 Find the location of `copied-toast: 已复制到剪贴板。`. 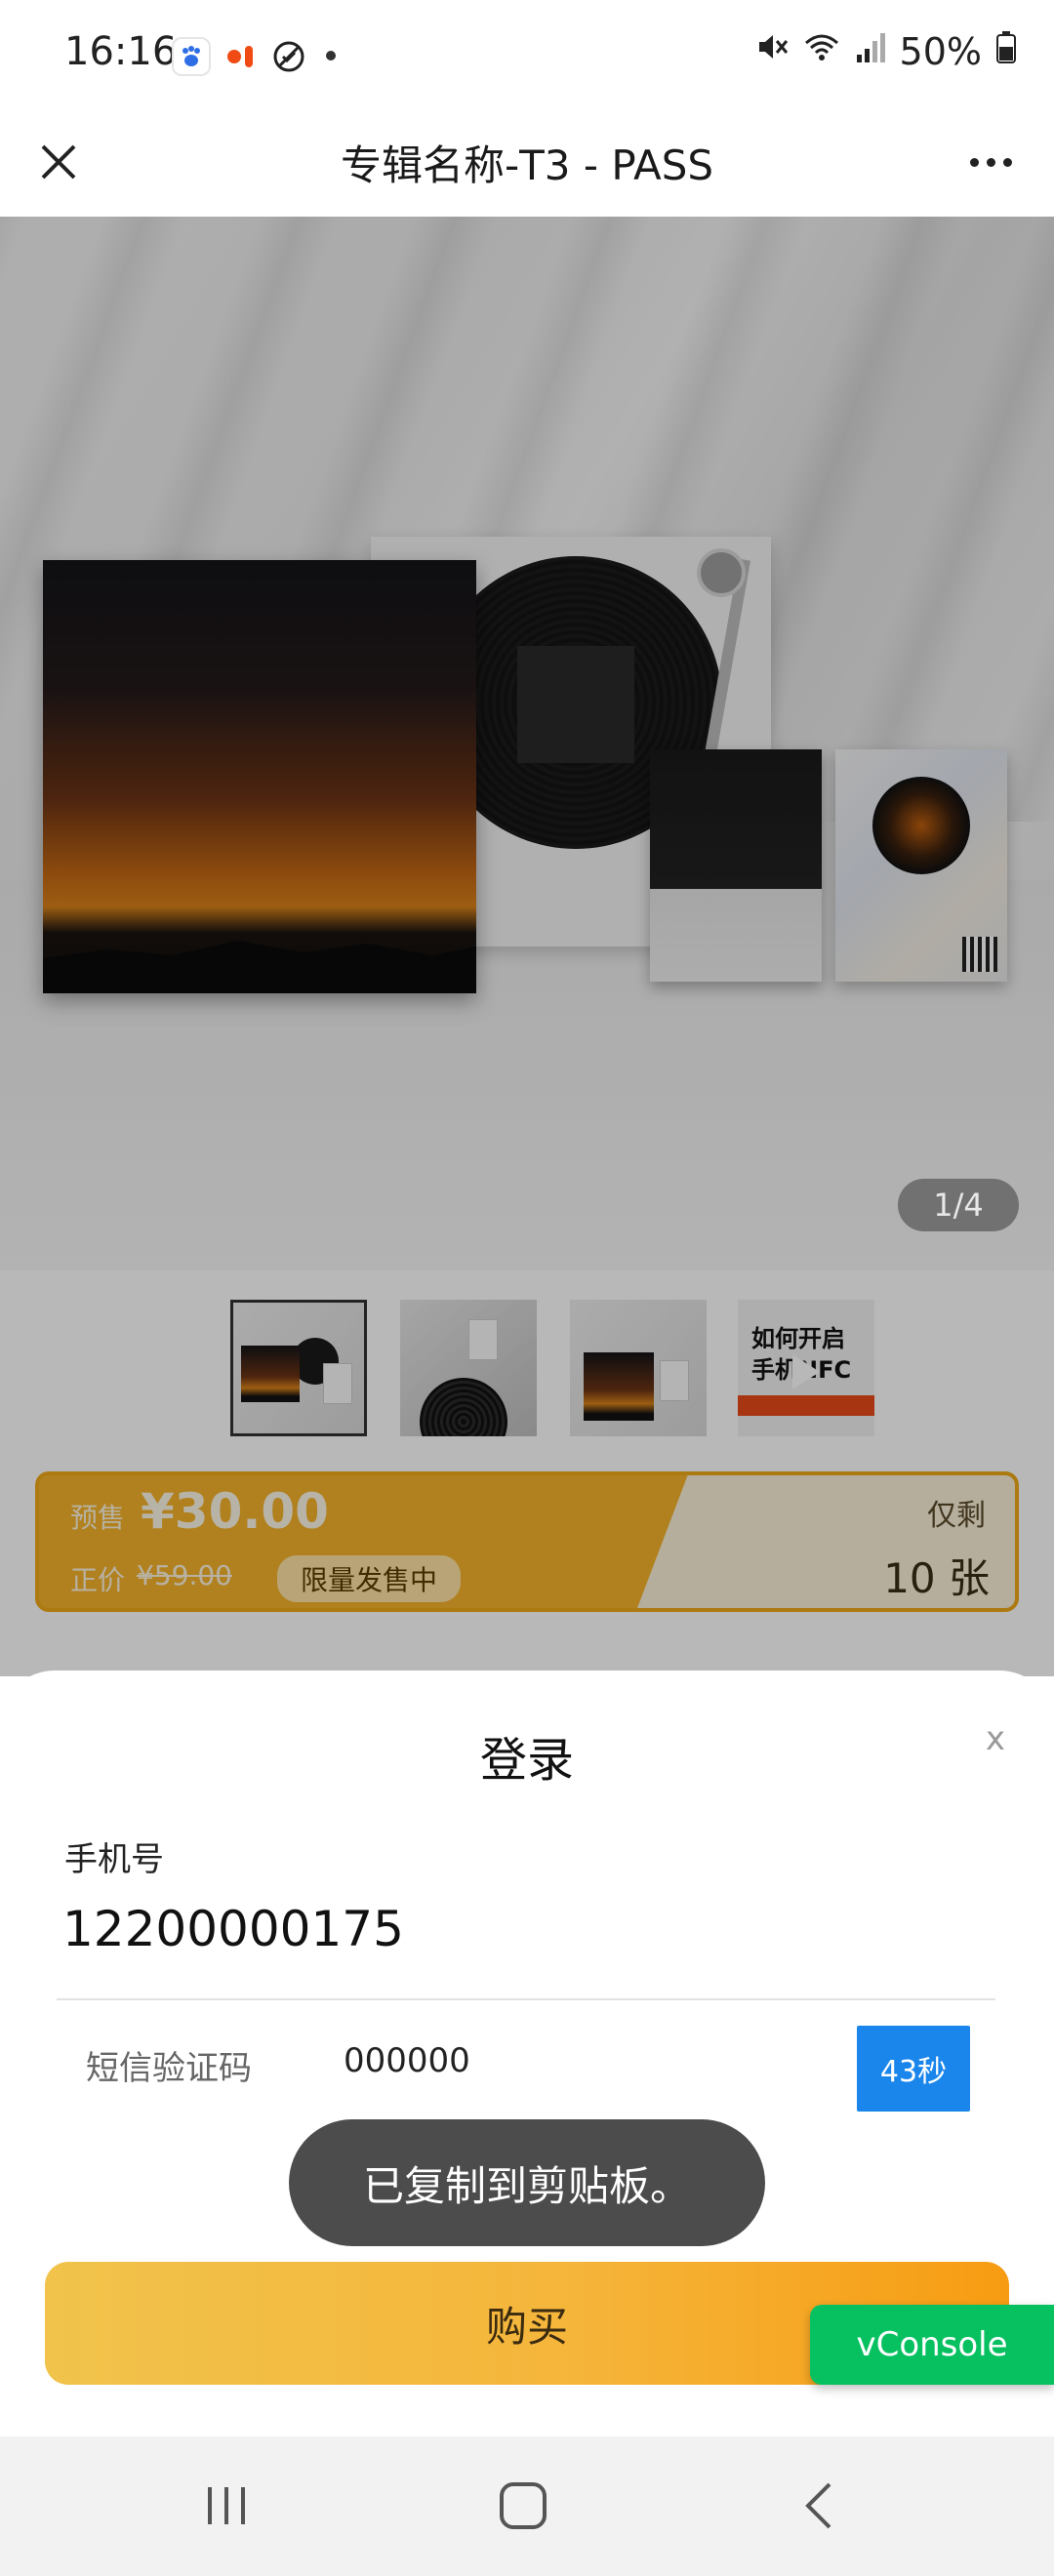

copied-toast: 已复制到剪贴板。 is located at coordinates (527, 2182).